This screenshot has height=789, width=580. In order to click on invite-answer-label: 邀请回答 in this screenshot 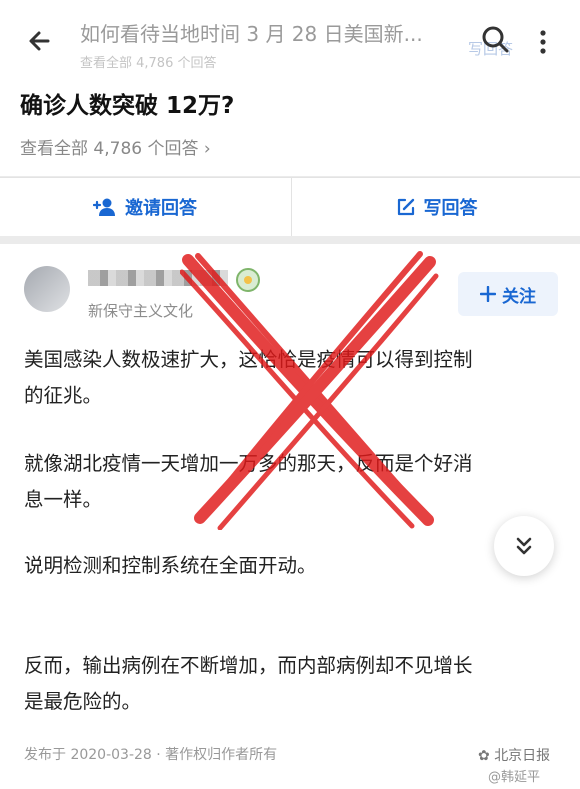, I will do `click(161, 208)`.